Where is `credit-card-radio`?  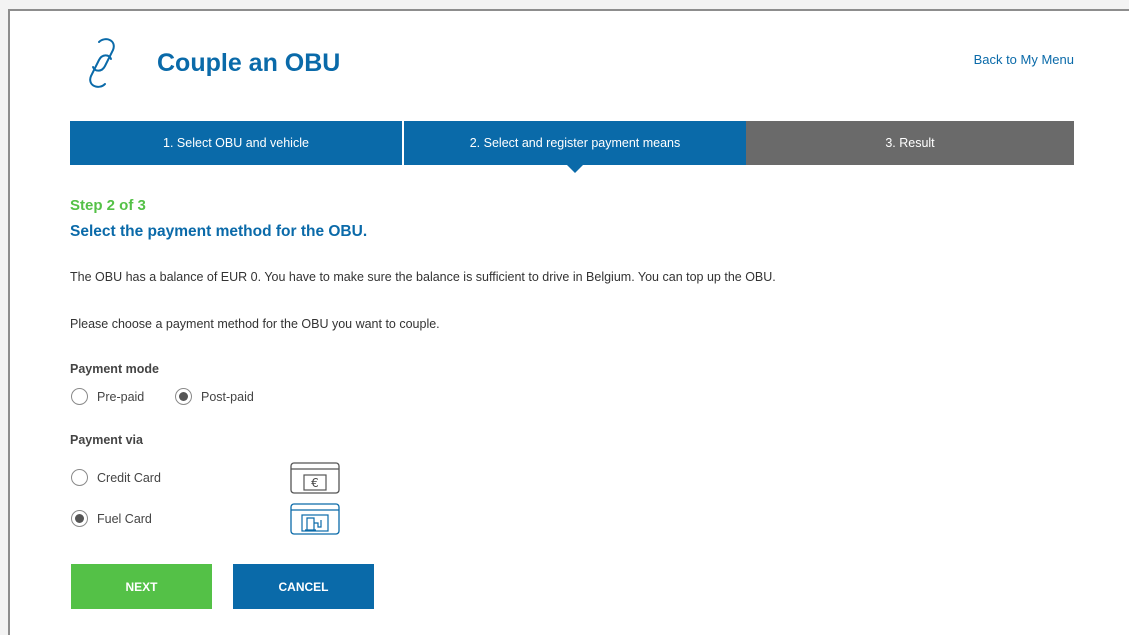 credit-card-radio is located at coordinates (79, 477).